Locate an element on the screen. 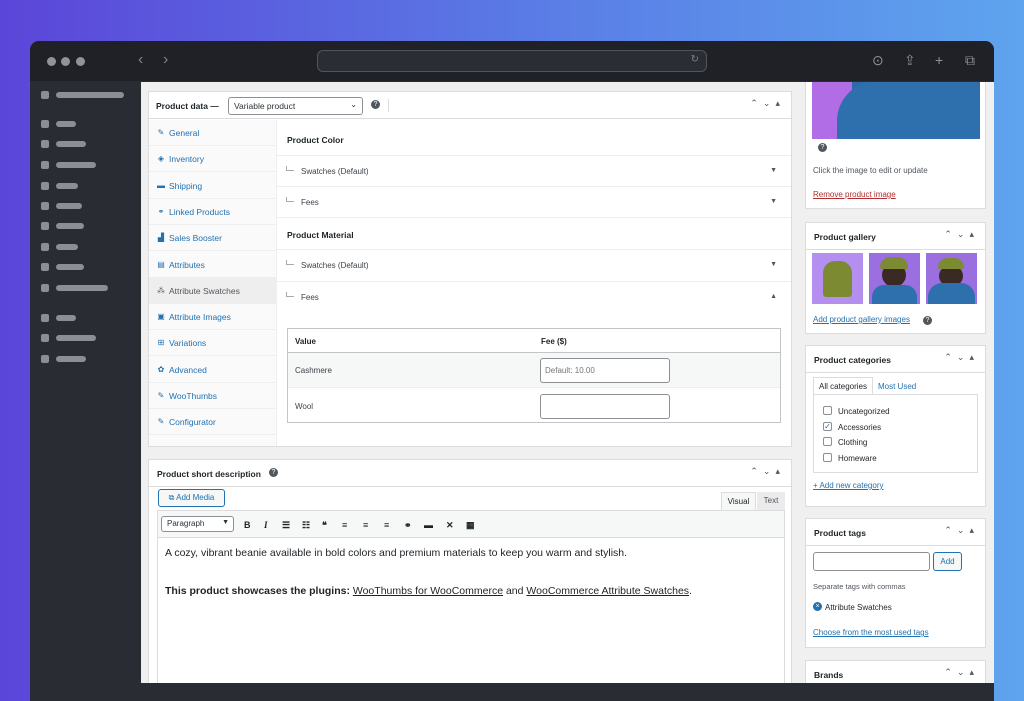 This screenshot has height=701, width=1024. share-icon: ⇪ is located at coordinates (910, 60).